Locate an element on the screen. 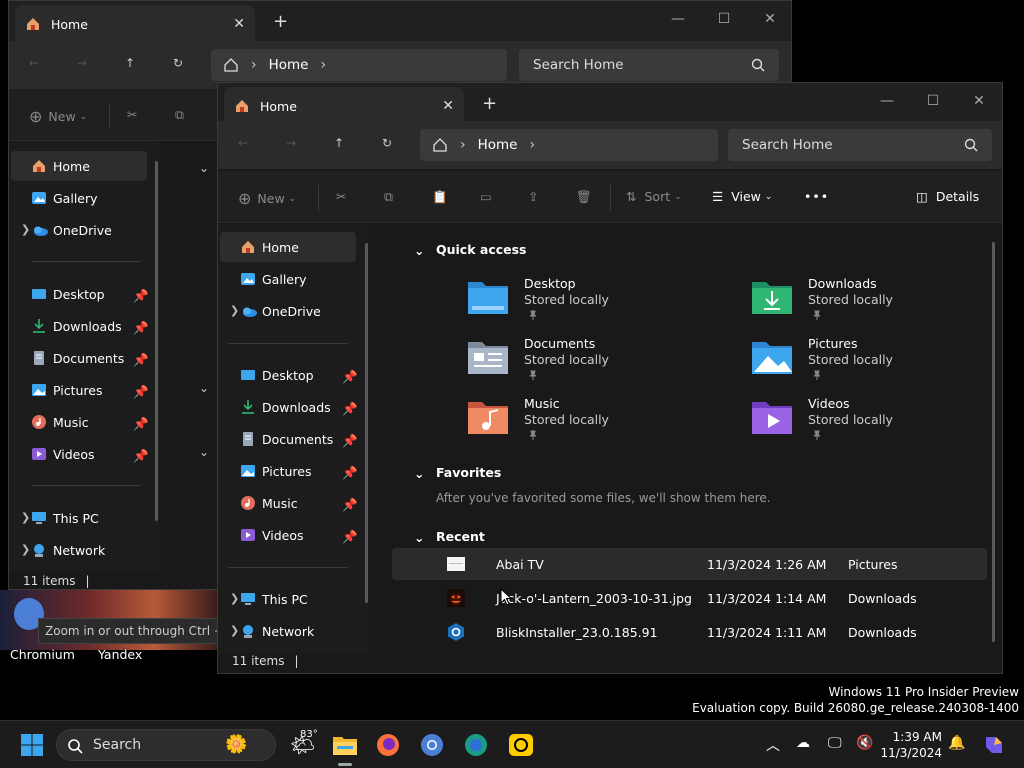 This screenshot has height=768, width=1024. sort-button: ⇅ Sort ⌄ is located at coordinates (654, 196).